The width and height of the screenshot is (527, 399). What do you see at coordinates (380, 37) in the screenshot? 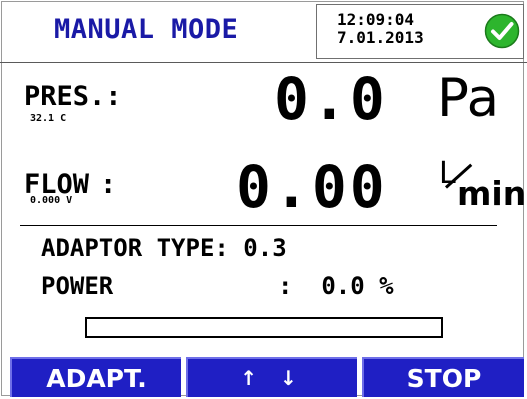
I see `clock-date: 7.01.2013` at bounding box center [380, 37].